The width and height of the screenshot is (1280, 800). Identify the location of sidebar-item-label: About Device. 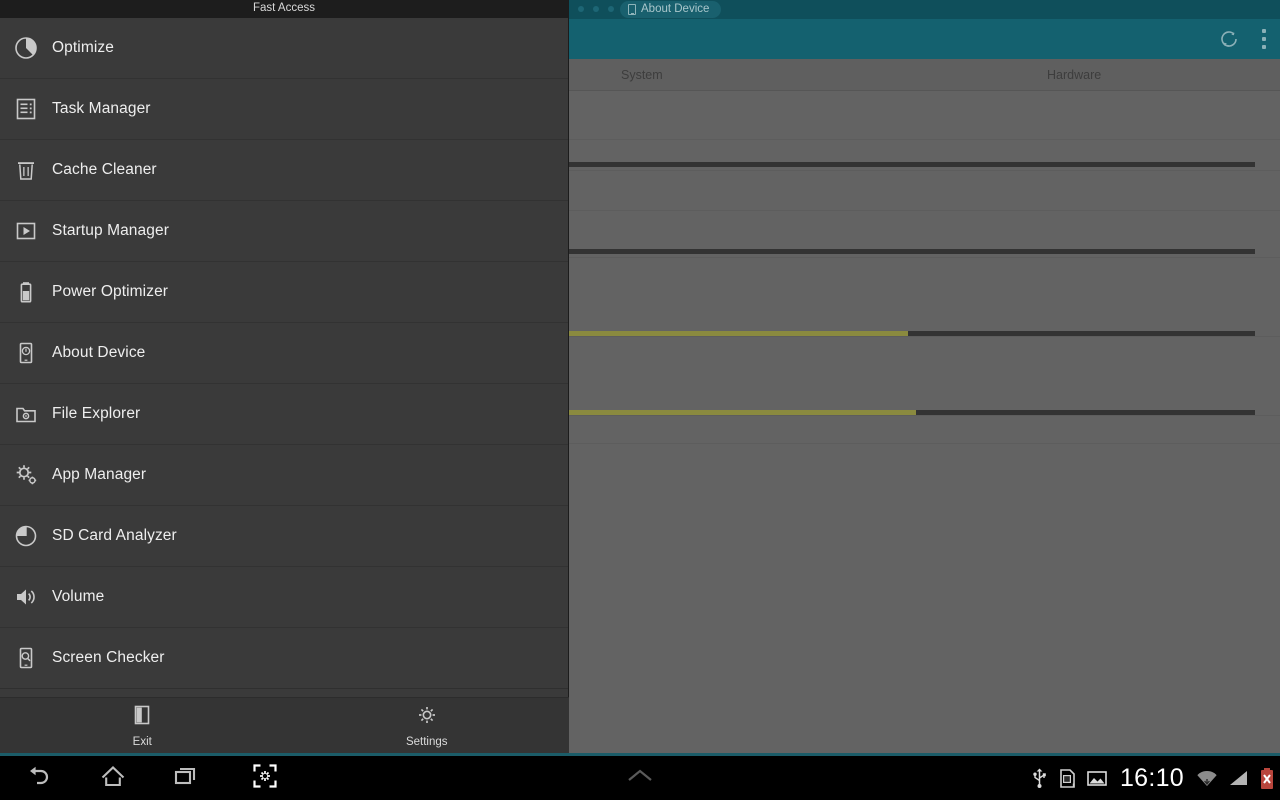
(99, 352).